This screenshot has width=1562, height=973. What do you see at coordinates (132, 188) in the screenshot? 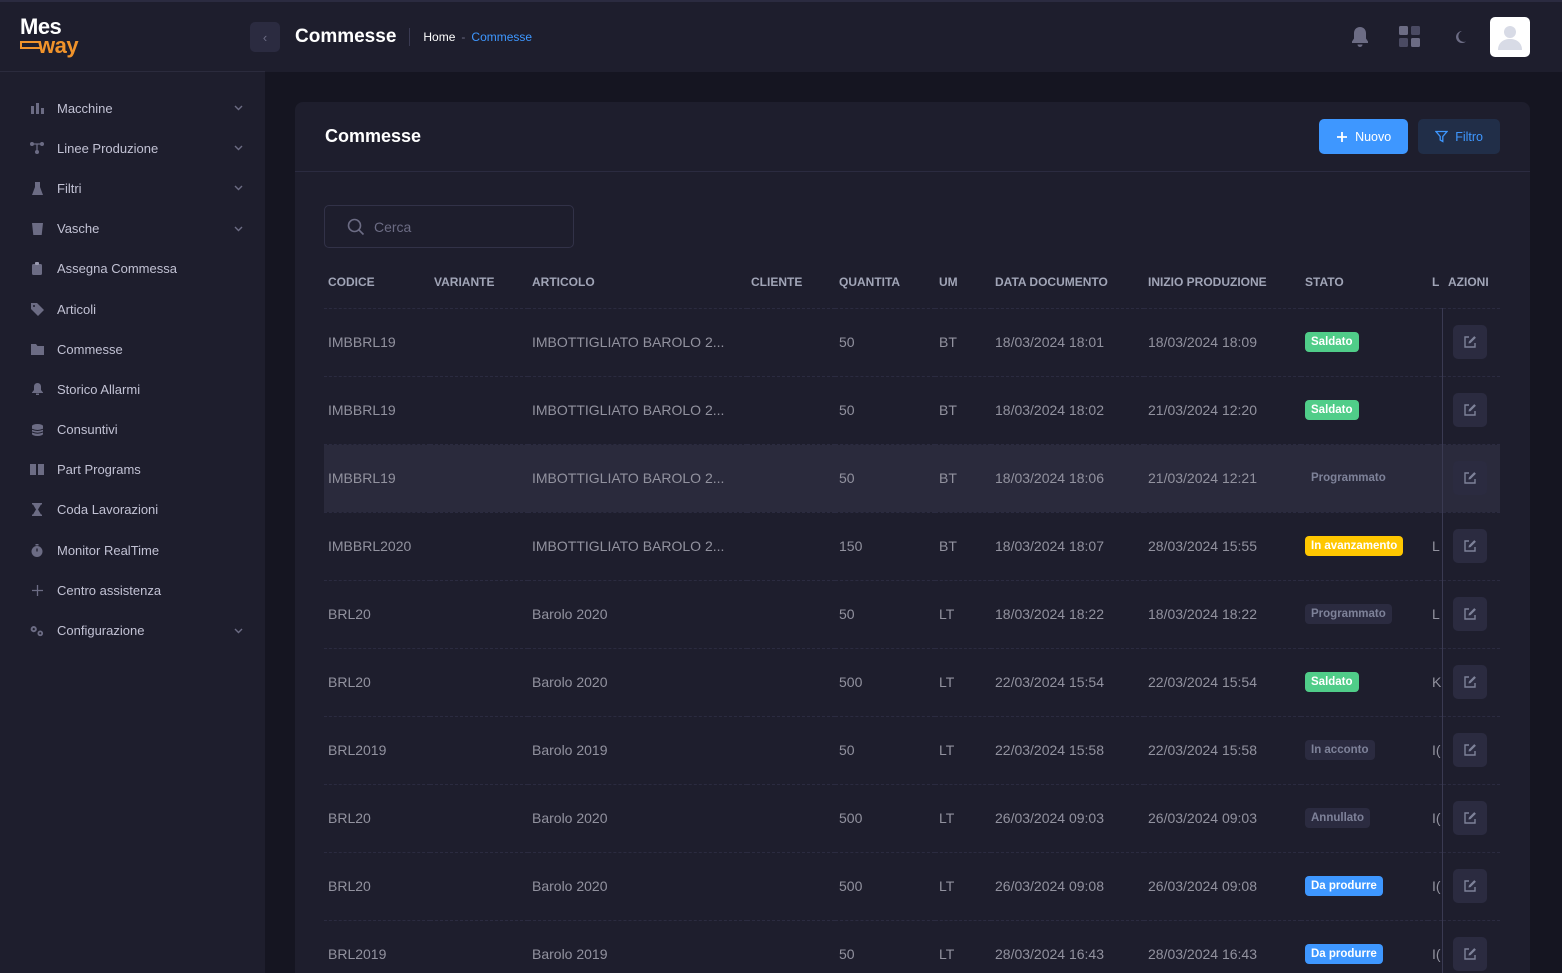
I see `sidebar-item-filtri: Filtri` at bounding box center [132, 188].